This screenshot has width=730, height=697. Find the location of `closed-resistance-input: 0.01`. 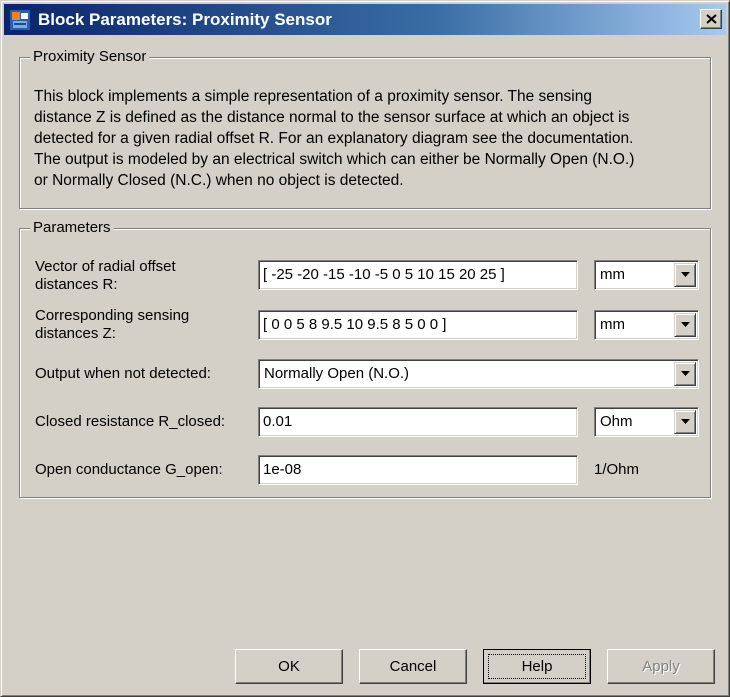

closed-resistance-input: 0.01 is located at coordinates (418, 422).